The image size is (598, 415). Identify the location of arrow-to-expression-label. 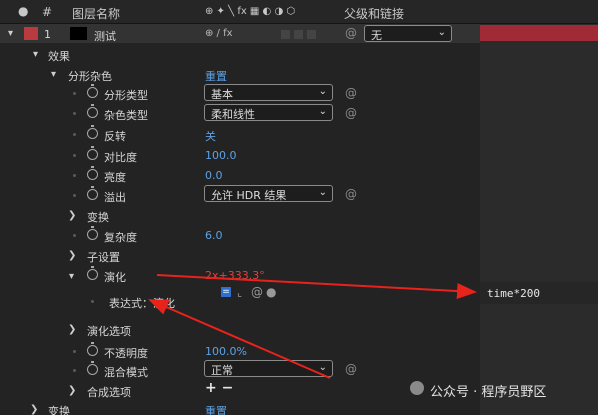
(239, 339).